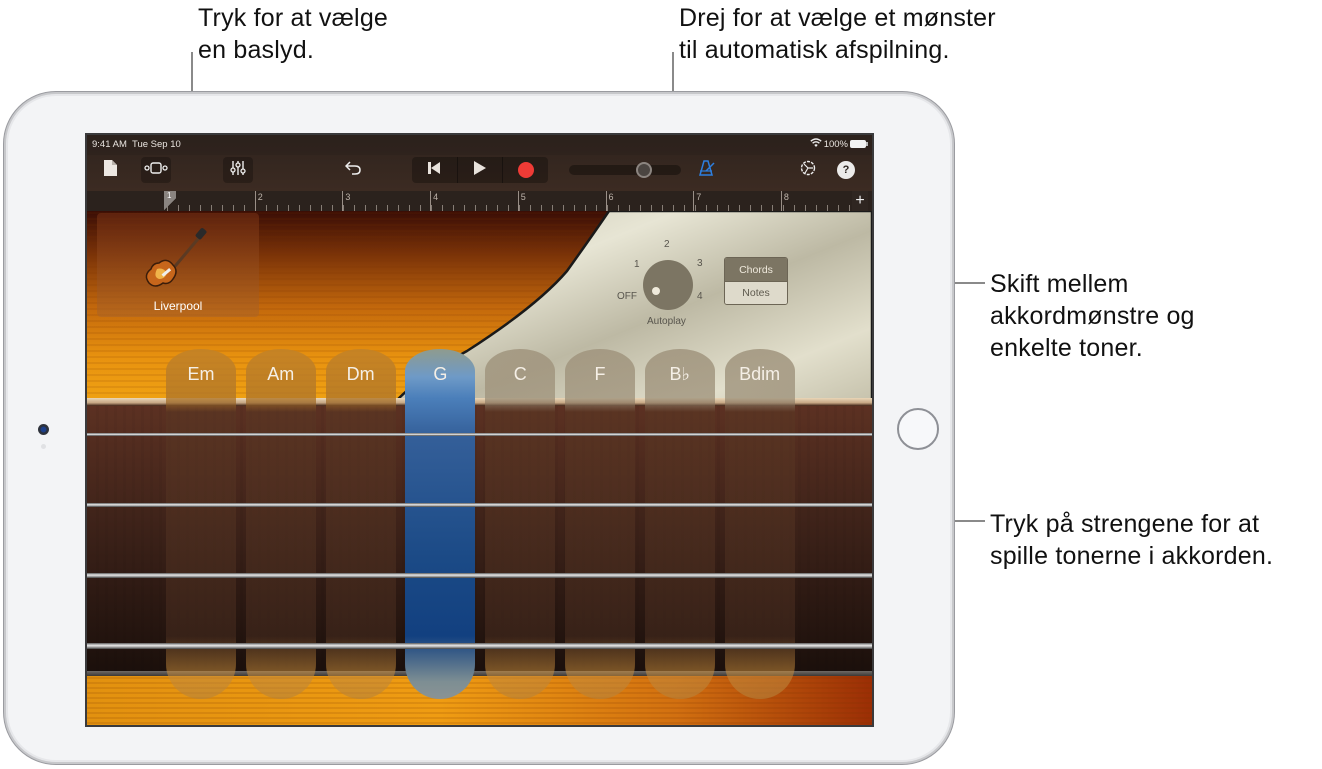 The height and width of the screenshot is (769, 1322). Describe the element at coordinates (281, 374) in the screenshot. I see `chord-label: Am` at that location.